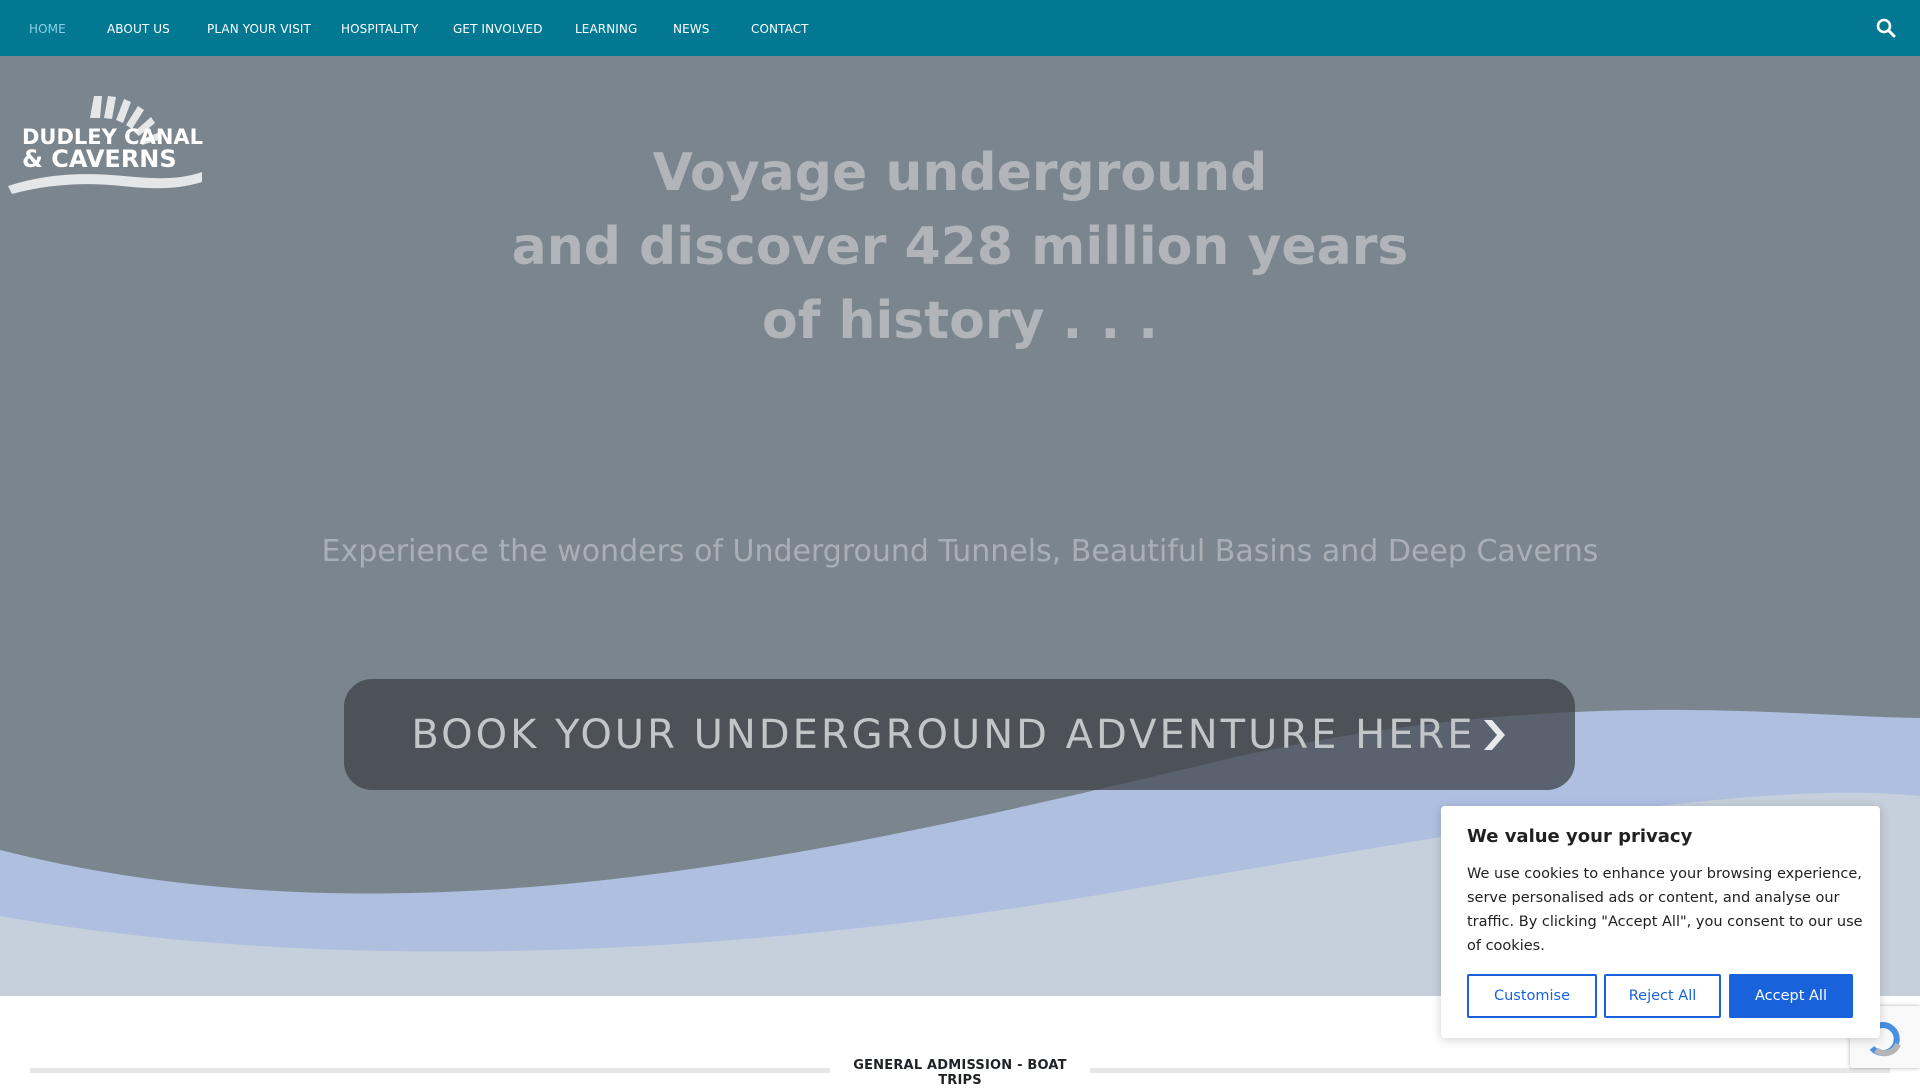 The height and width of the screenshot is (1088, 1920). What do you see at coordinates (1791, 996) in the screenshot?
I see `accept-all-button: Accept All` at bounding box center [1791, 996].